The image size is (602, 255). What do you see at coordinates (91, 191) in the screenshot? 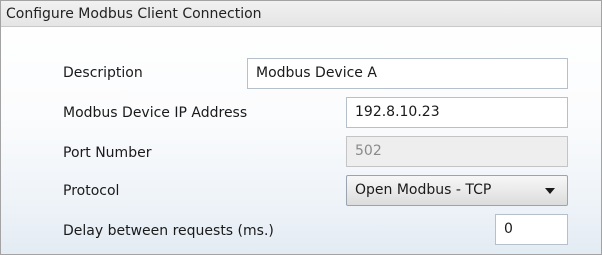
I see `protocol-label: Protocol` at bounding box center [91, 191].